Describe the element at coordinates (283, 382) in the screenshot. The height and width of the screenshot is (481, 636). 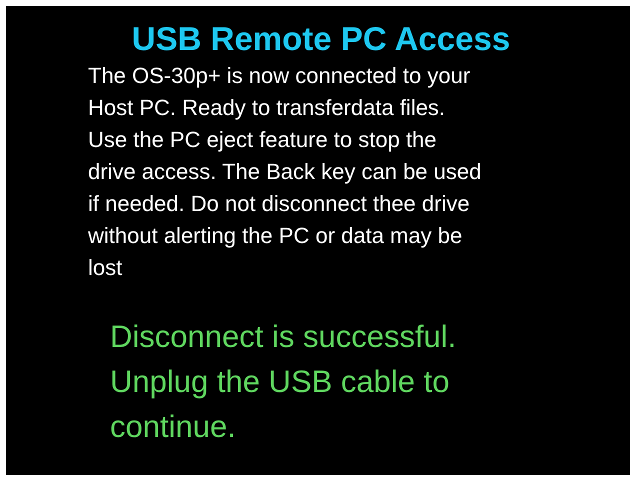
I see `status-message: Disconnect is successful. Unplug the USB cable to continue.` at that location.